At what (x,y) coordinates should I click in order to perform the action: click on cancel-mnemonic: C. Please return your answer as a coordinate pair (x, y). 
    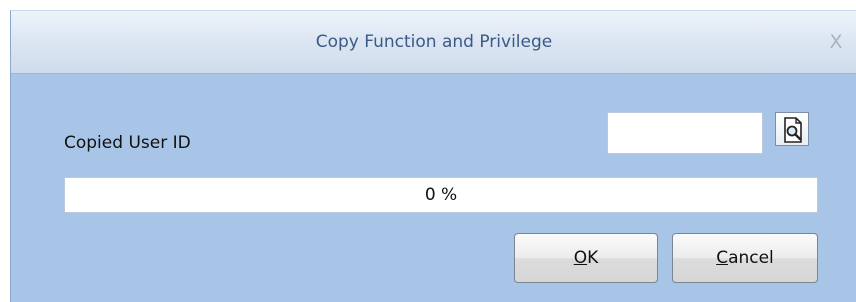
    Looking at the image, I should click on (722, 258).